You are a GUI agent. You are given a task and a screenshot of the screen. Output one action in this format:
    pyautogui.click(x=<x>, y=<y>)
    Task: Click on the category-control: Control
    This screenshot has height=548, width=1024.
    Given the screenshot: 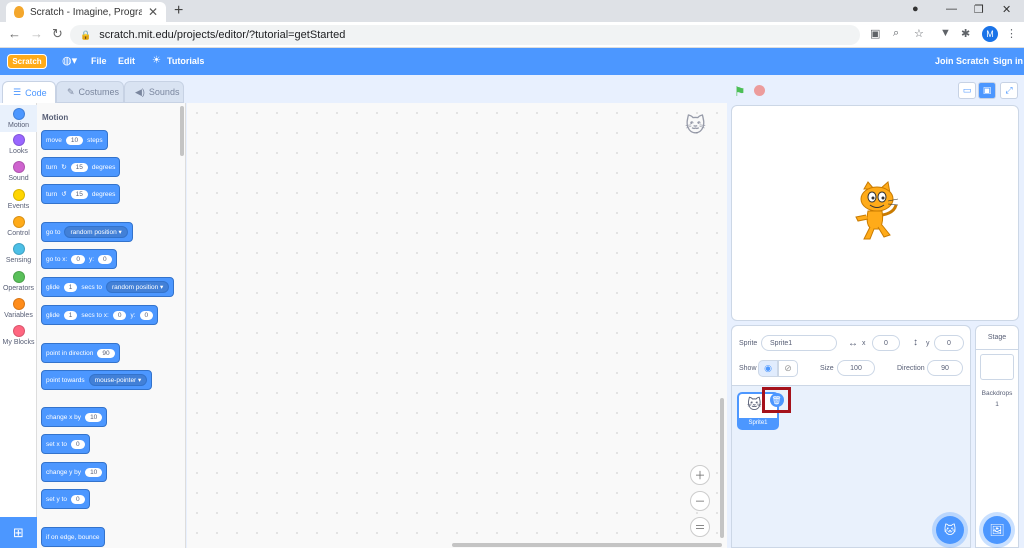 What is the action you would take?
    pyautogui.click(x=18, y=226)
    